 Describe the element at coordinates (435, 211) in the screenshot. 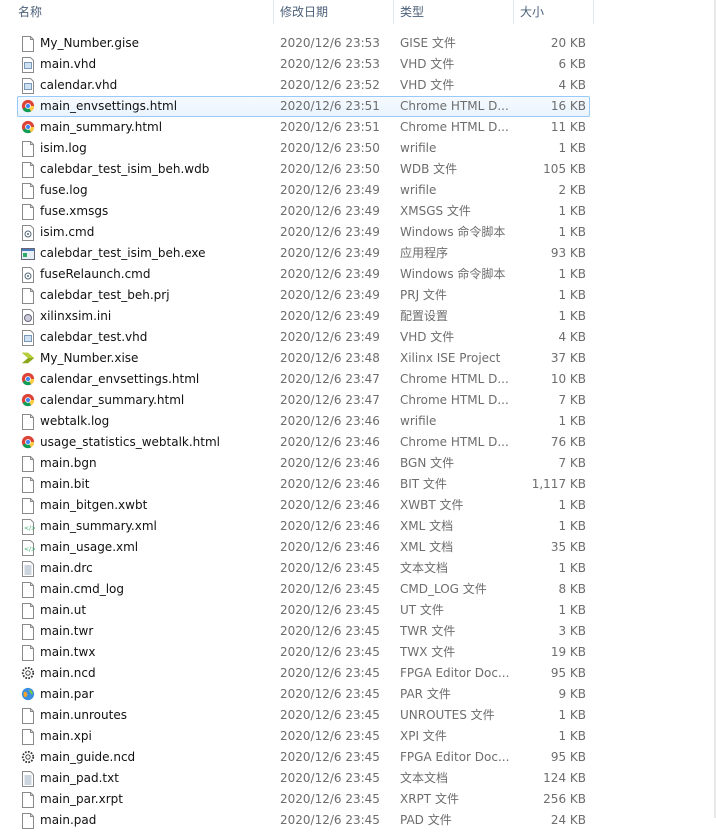

I see `file-type: XMSGS 文件` at that location.